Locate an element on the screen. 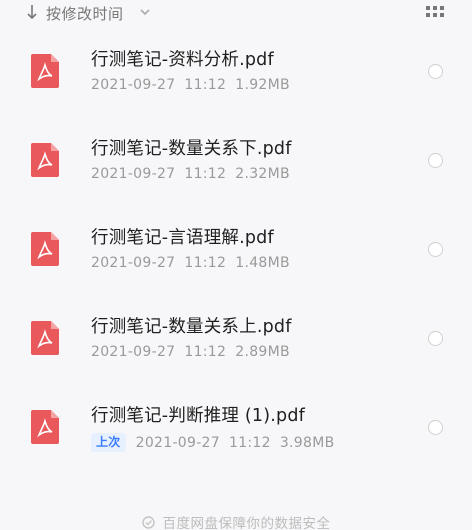 This screenshot has height=530, width=472. file-size: 2.89MB is located at coordinates (262, 352).